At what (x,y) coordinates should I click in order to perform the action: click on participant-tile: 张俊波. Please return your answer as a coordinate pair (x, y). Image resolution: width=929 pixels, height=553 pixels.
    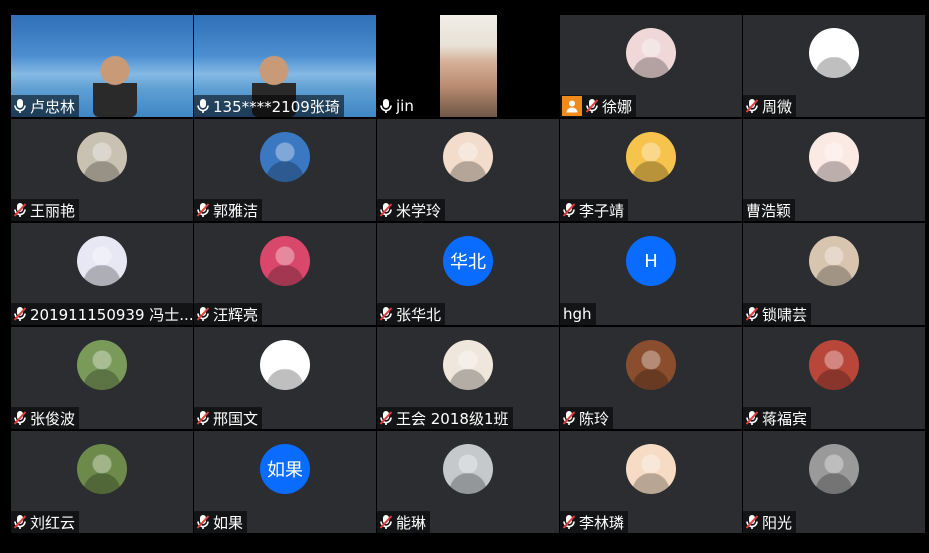
    Looking at the image, I should click on (102, 378).